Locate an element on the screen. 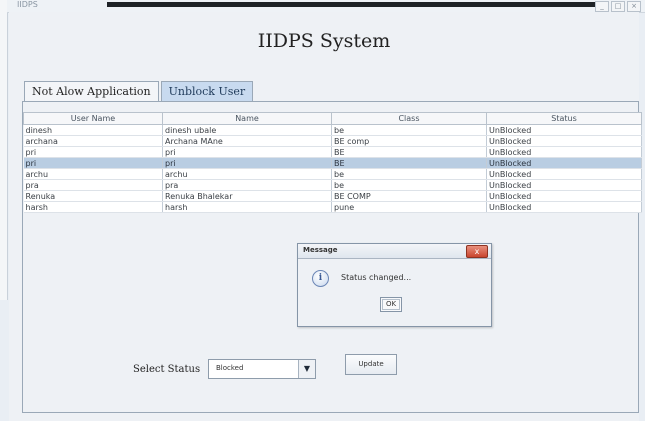 Image resolution: width=645 pixels, height=421 pixels. column-header-status: Status is located at coordinates (564, 118).